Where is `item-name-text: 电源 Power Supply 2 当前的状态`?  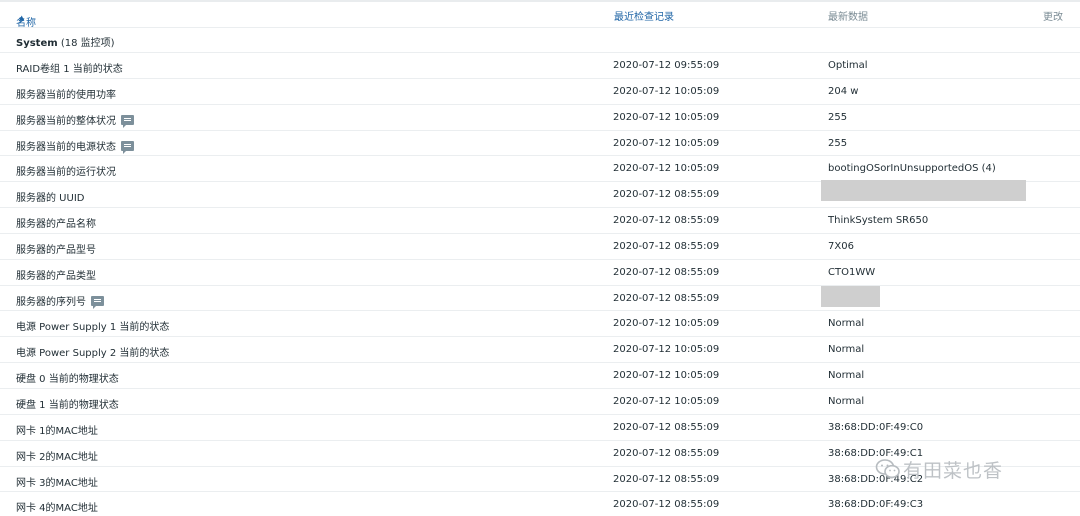 item-name-text: 电源 Power Supply 2 当前的状态 is located at coordinates (93, 354).